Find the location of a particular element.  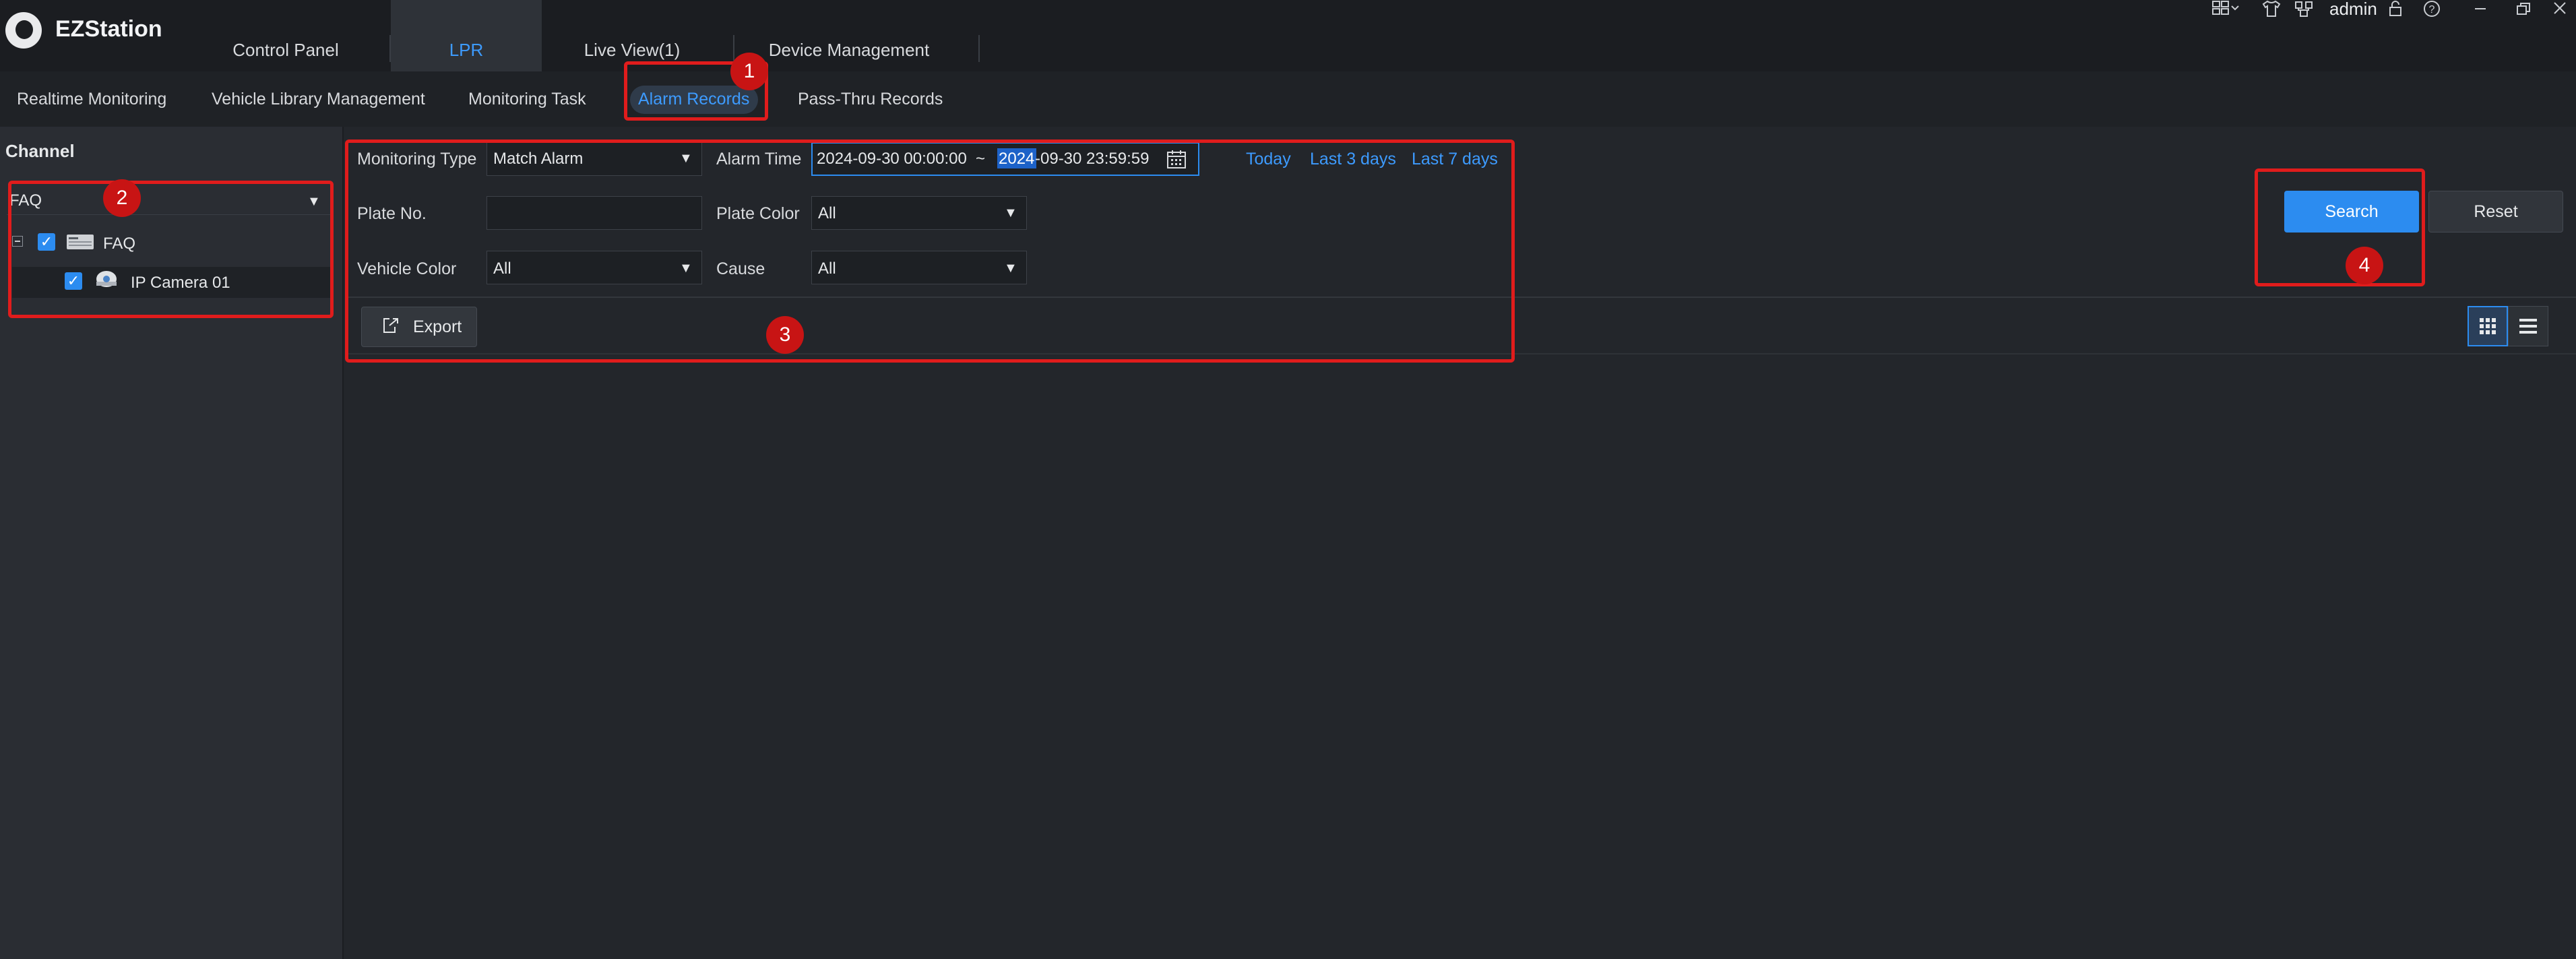

tab-control-panel: Control Panel is located at coordinates (285, 35).